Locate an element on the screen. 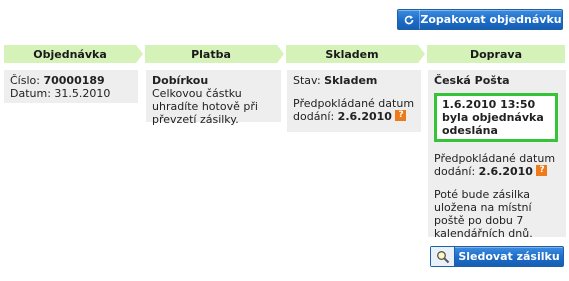 The height and width of the screenshot is (281, 569). payment-method: Dobírkou is located at coordinates (180, 80).